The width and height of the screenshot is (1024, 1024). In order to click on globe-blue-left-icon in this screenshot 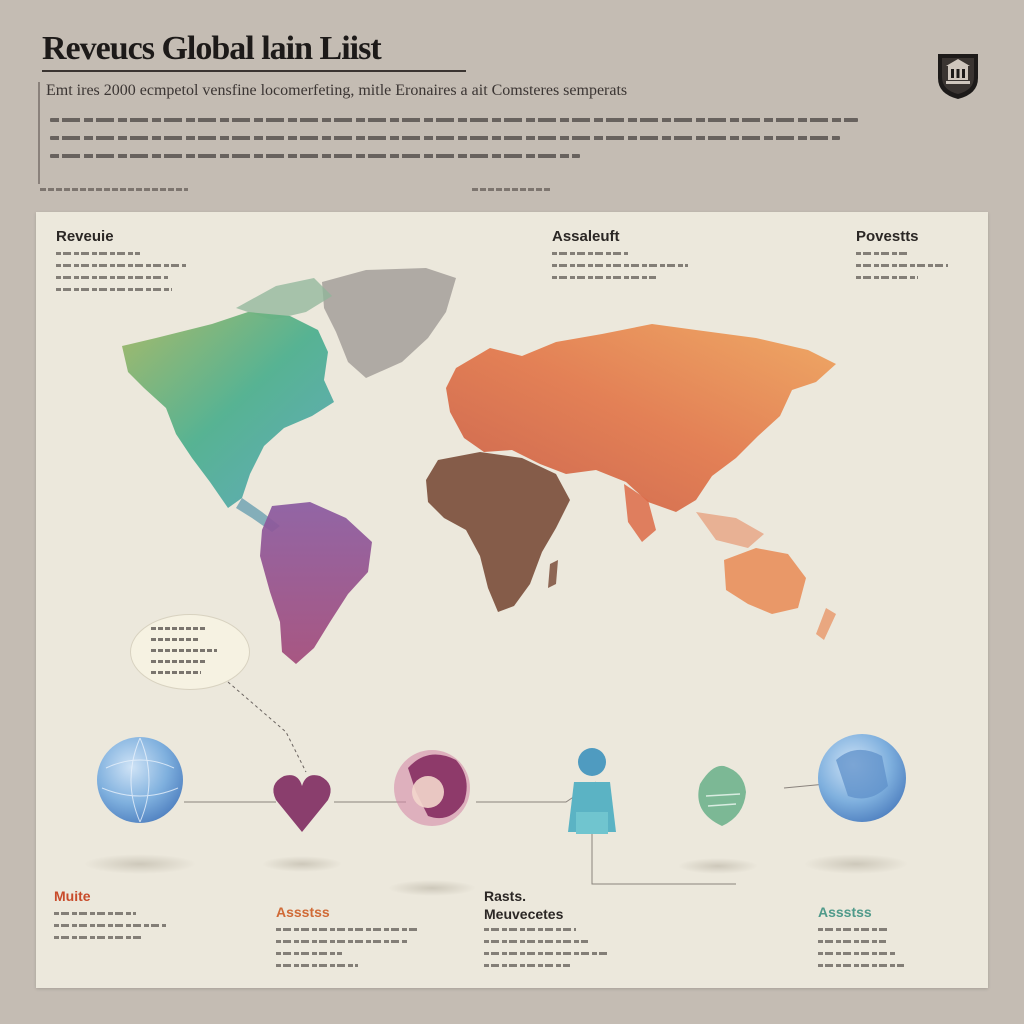, I will do `click(140, 780)`.